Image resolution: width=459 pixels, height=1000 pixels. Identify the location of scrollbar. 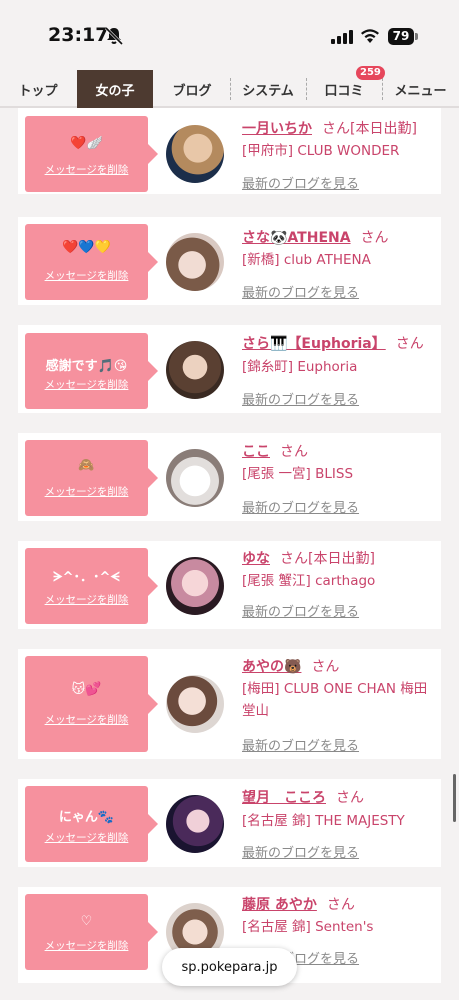
(454, 798).